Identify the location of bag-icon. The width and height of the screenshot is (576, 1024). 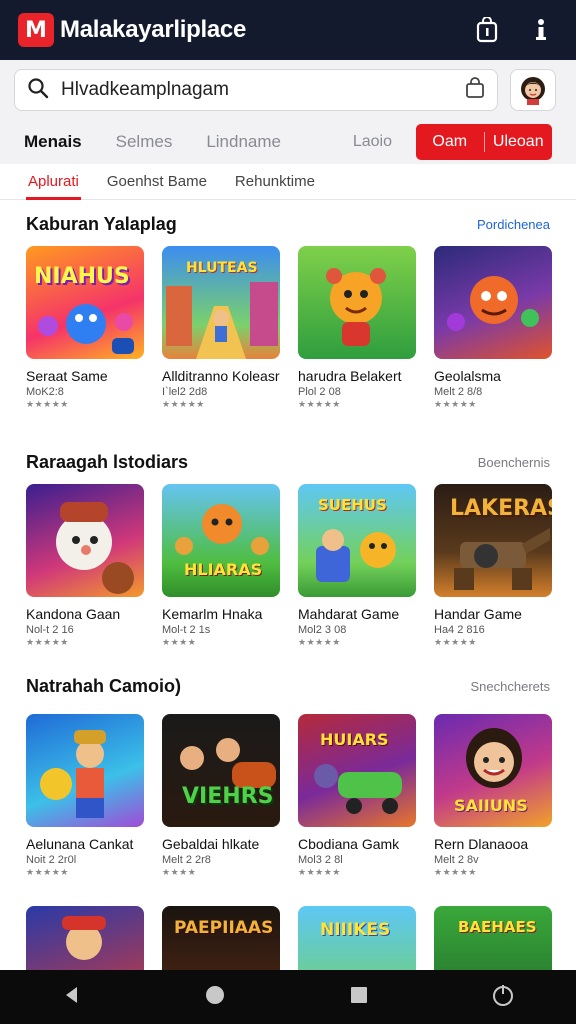
(475, 90).